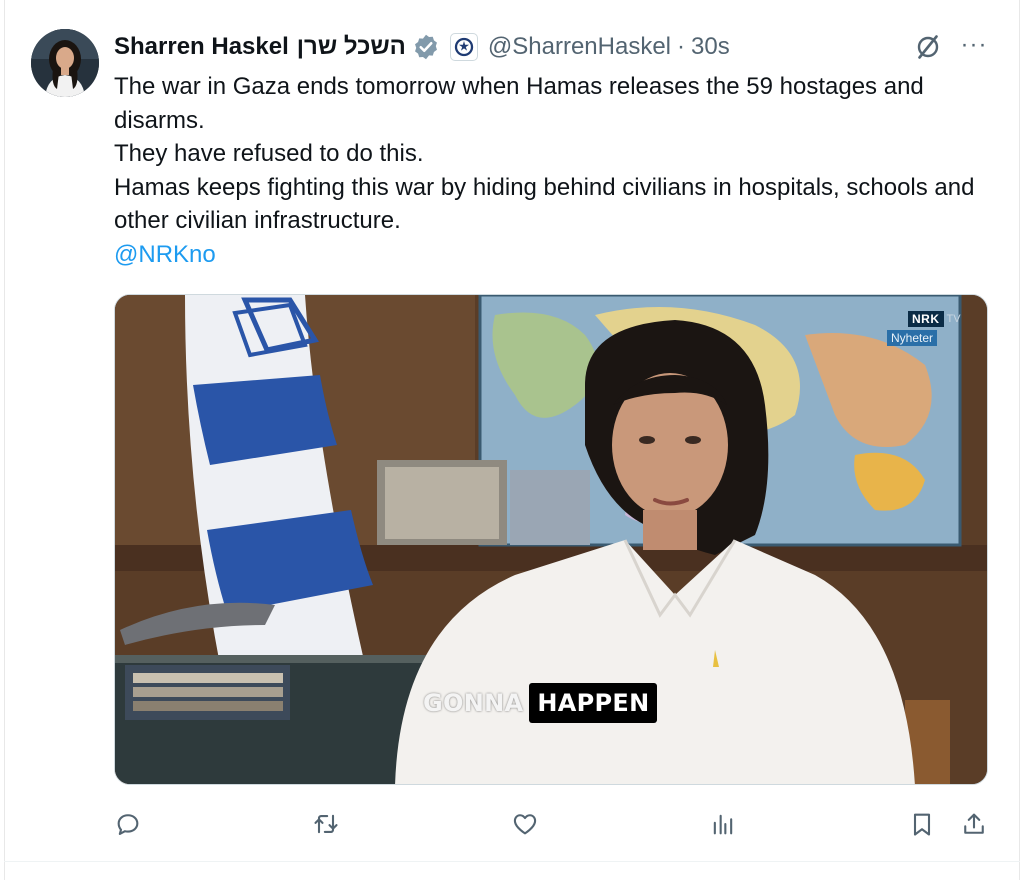 The image size is (1024, 880). I want to click on caption-word-highlight: HAPPEN, so click(593, 703).